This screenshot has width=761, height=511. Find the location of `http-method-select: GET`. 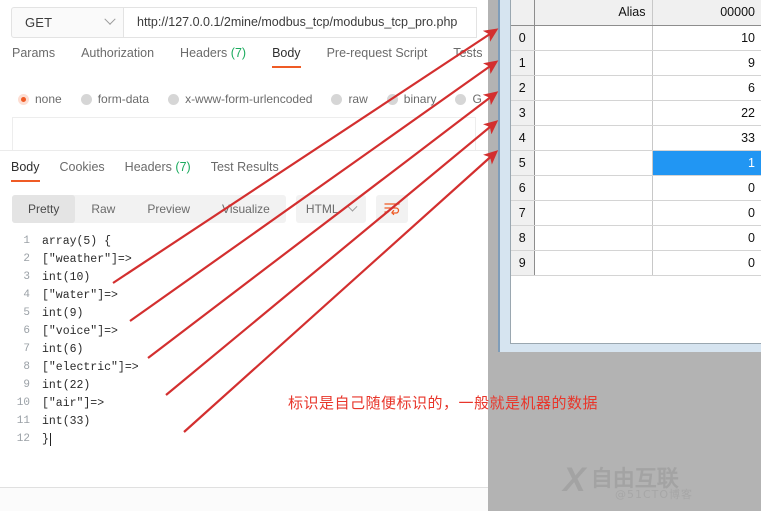

http-method-select: GET is located at coordinates (67, 22).